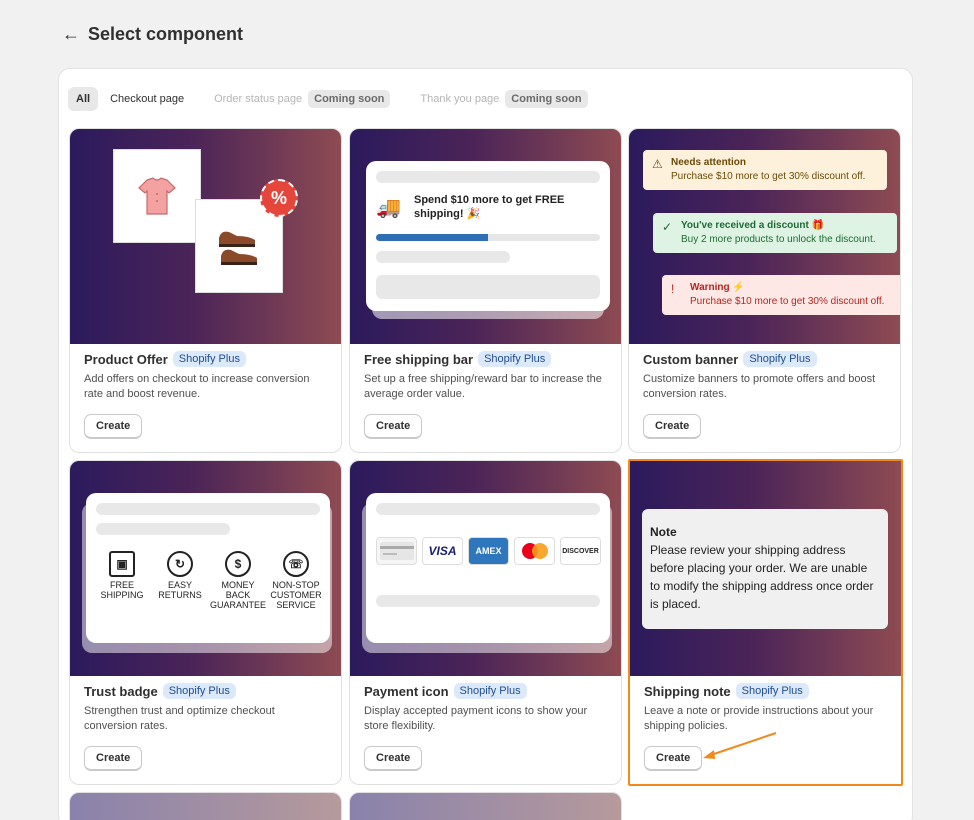 The image size is (974, 820). Describe the element at coordinates (279, 198) in the screenshot. I see `percent-tag-icon: %` at that location.